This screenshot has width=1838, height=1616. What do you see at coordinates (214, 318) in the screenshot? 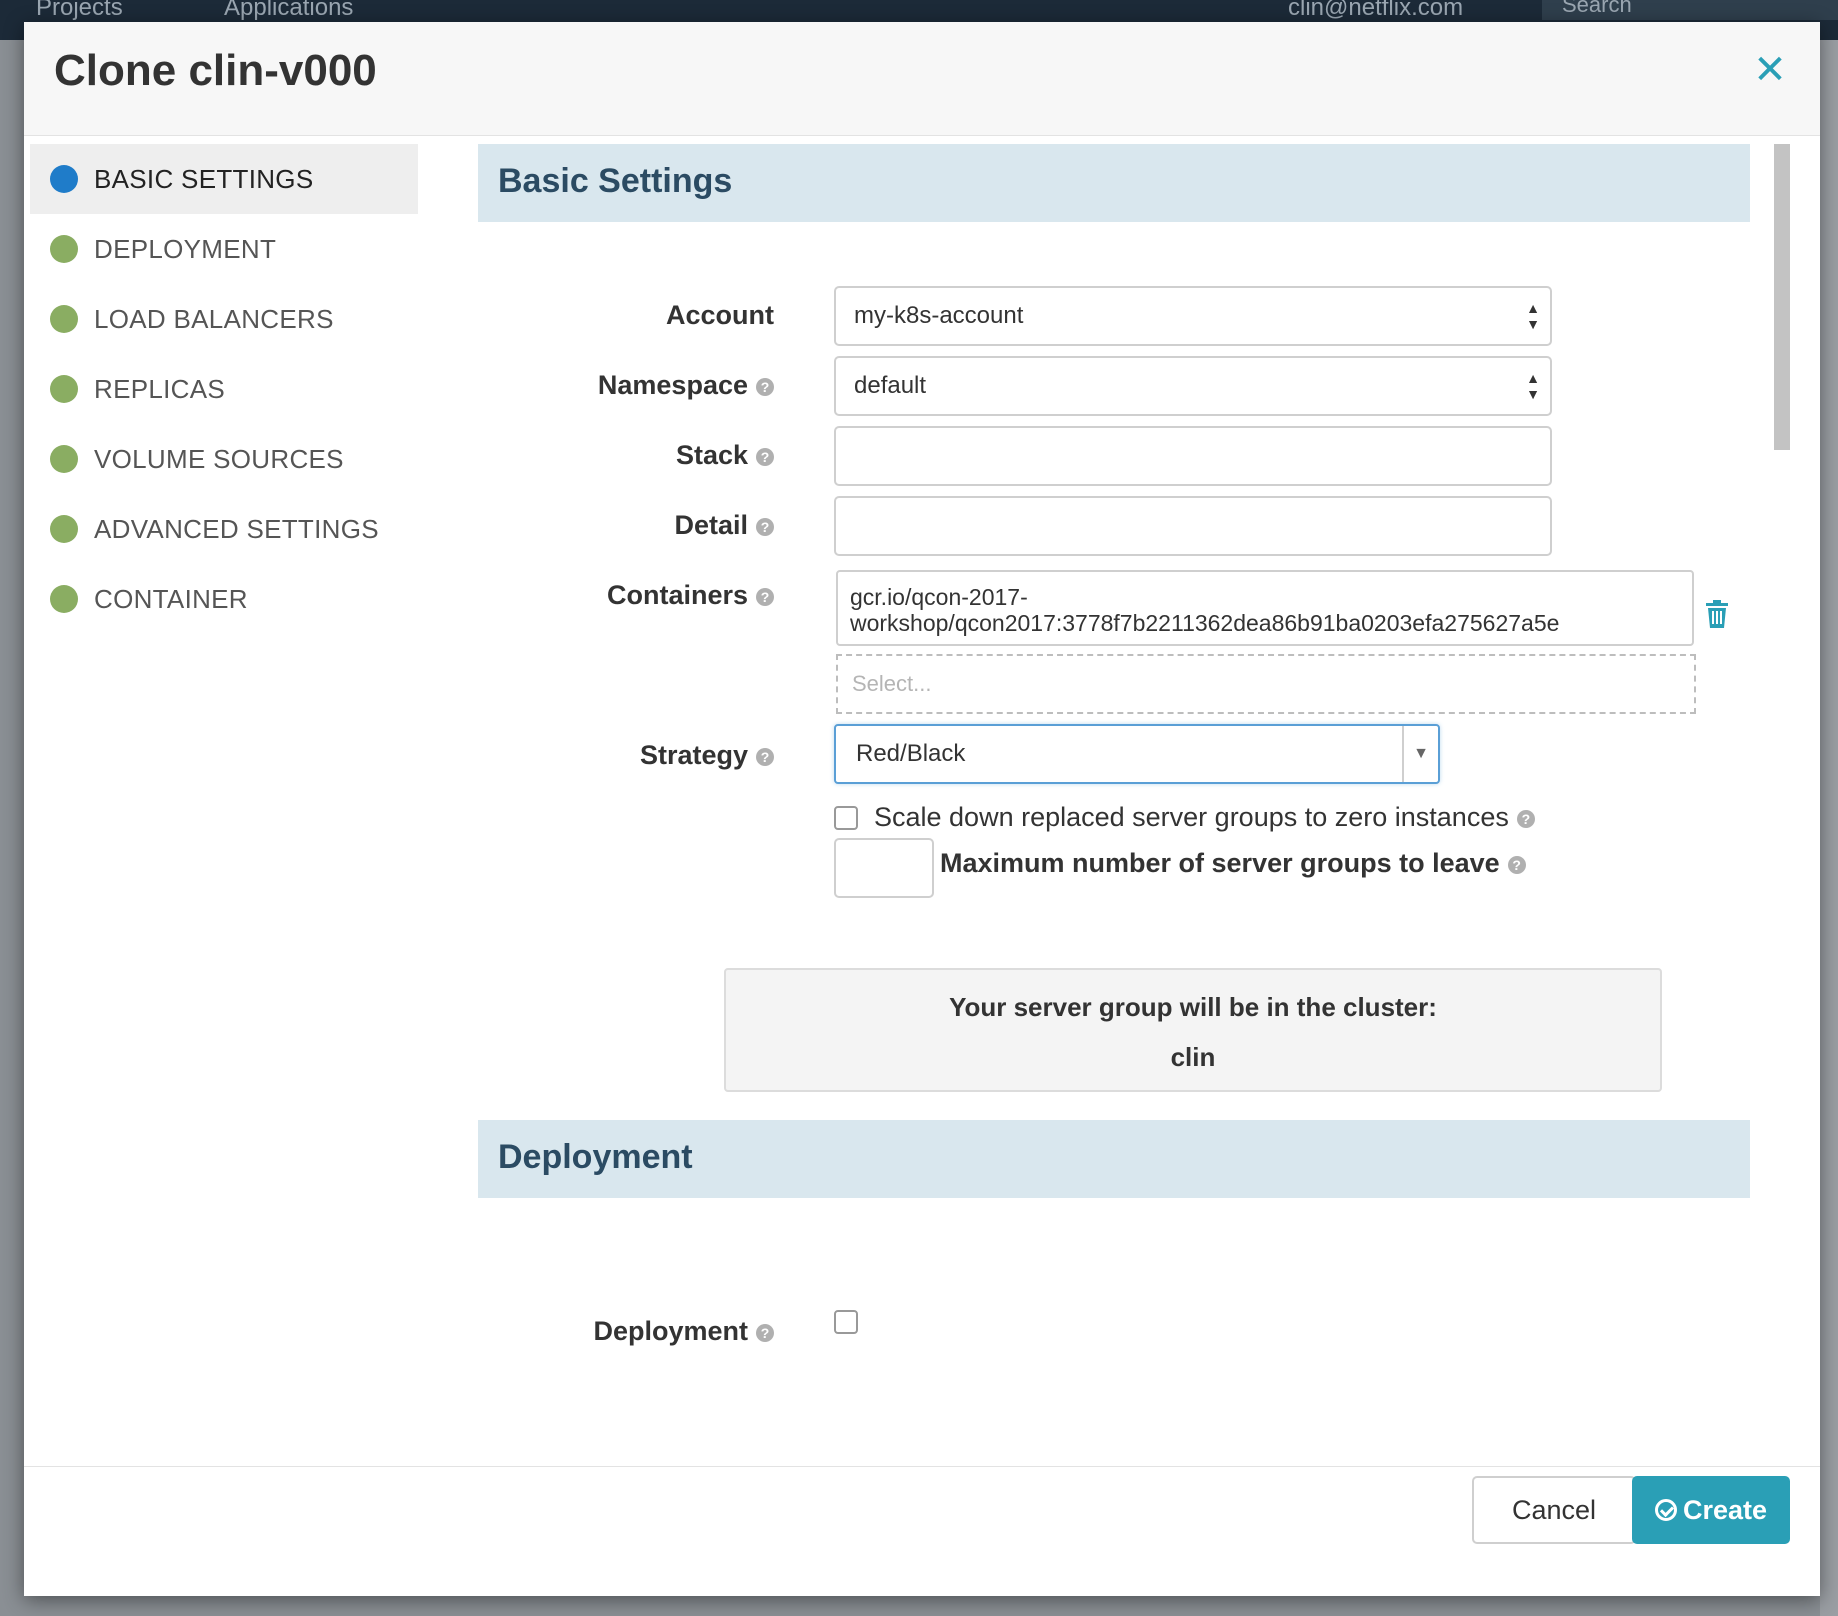
I see `sidebar-item-label: LOAD BALANCERS` at bounding box center [214, 318].